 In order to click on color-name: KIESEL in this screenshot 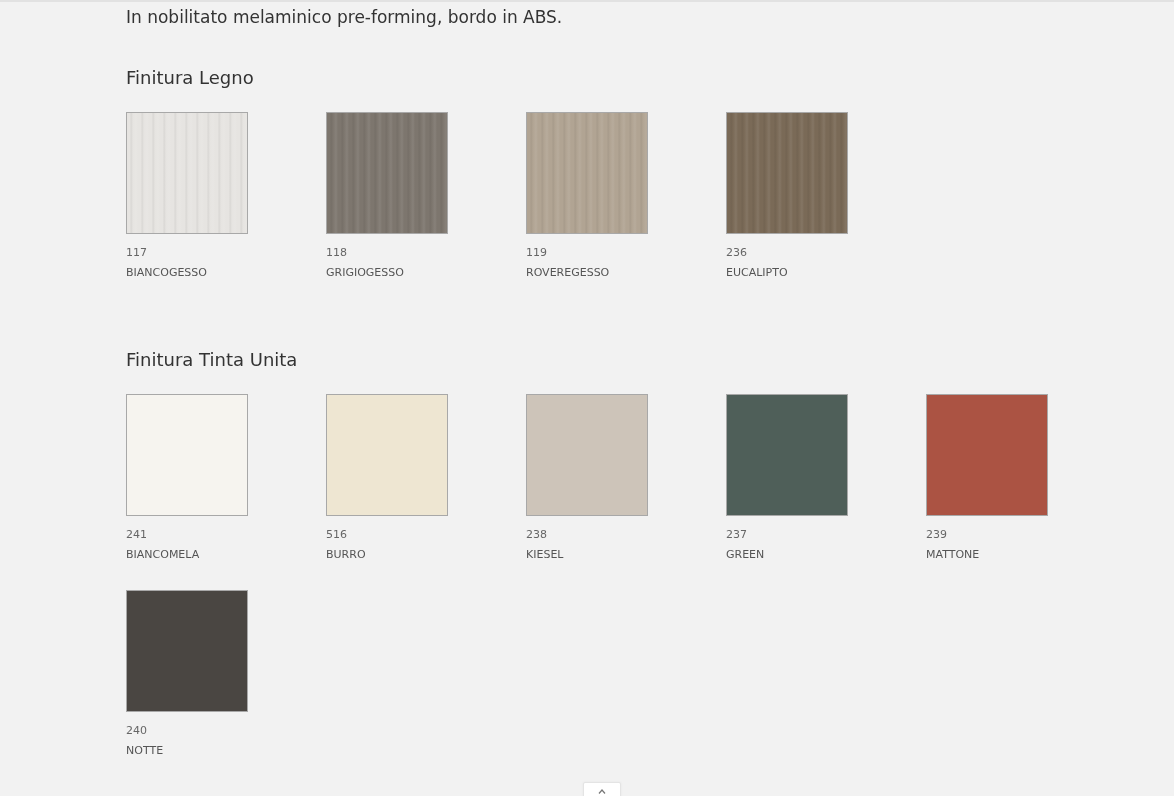, I will do `click(545, 555)`.